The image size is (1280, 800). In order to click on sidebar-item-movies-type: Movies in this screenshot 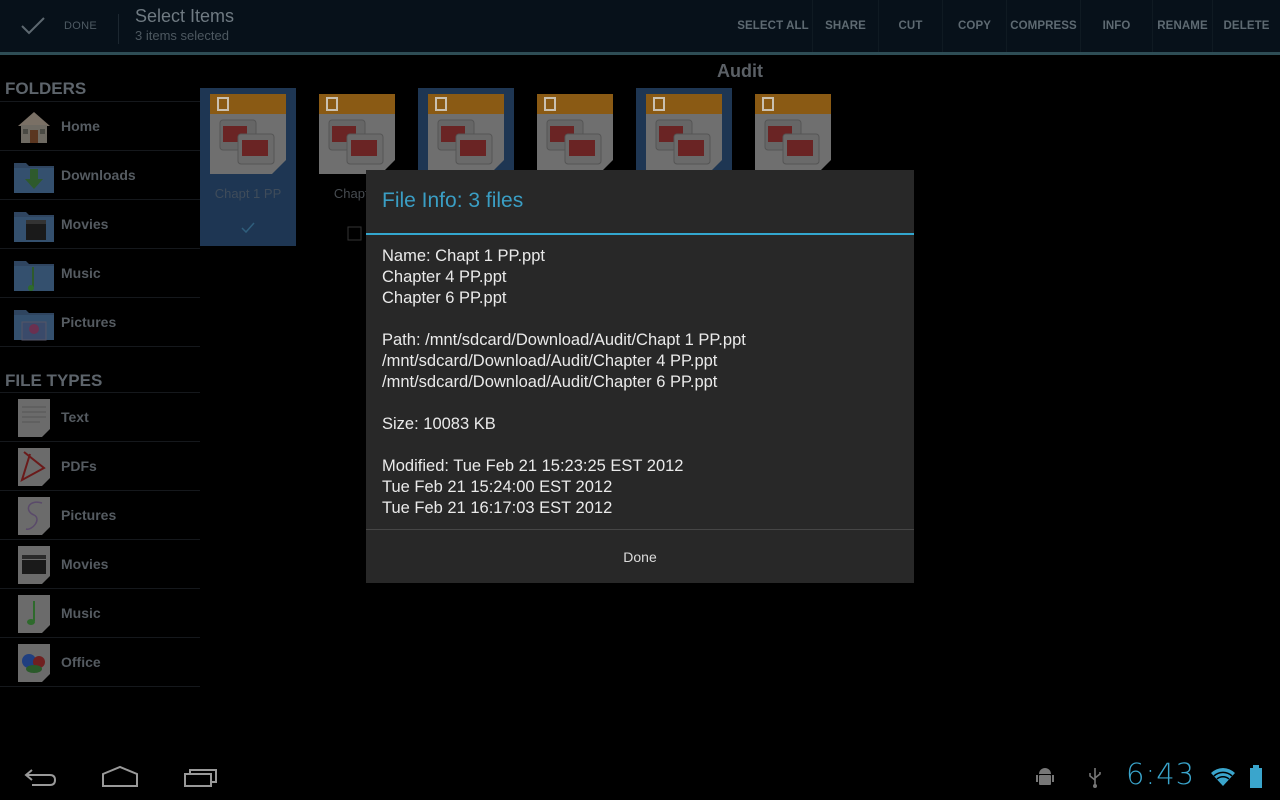, I will do `click(100, 563)`.